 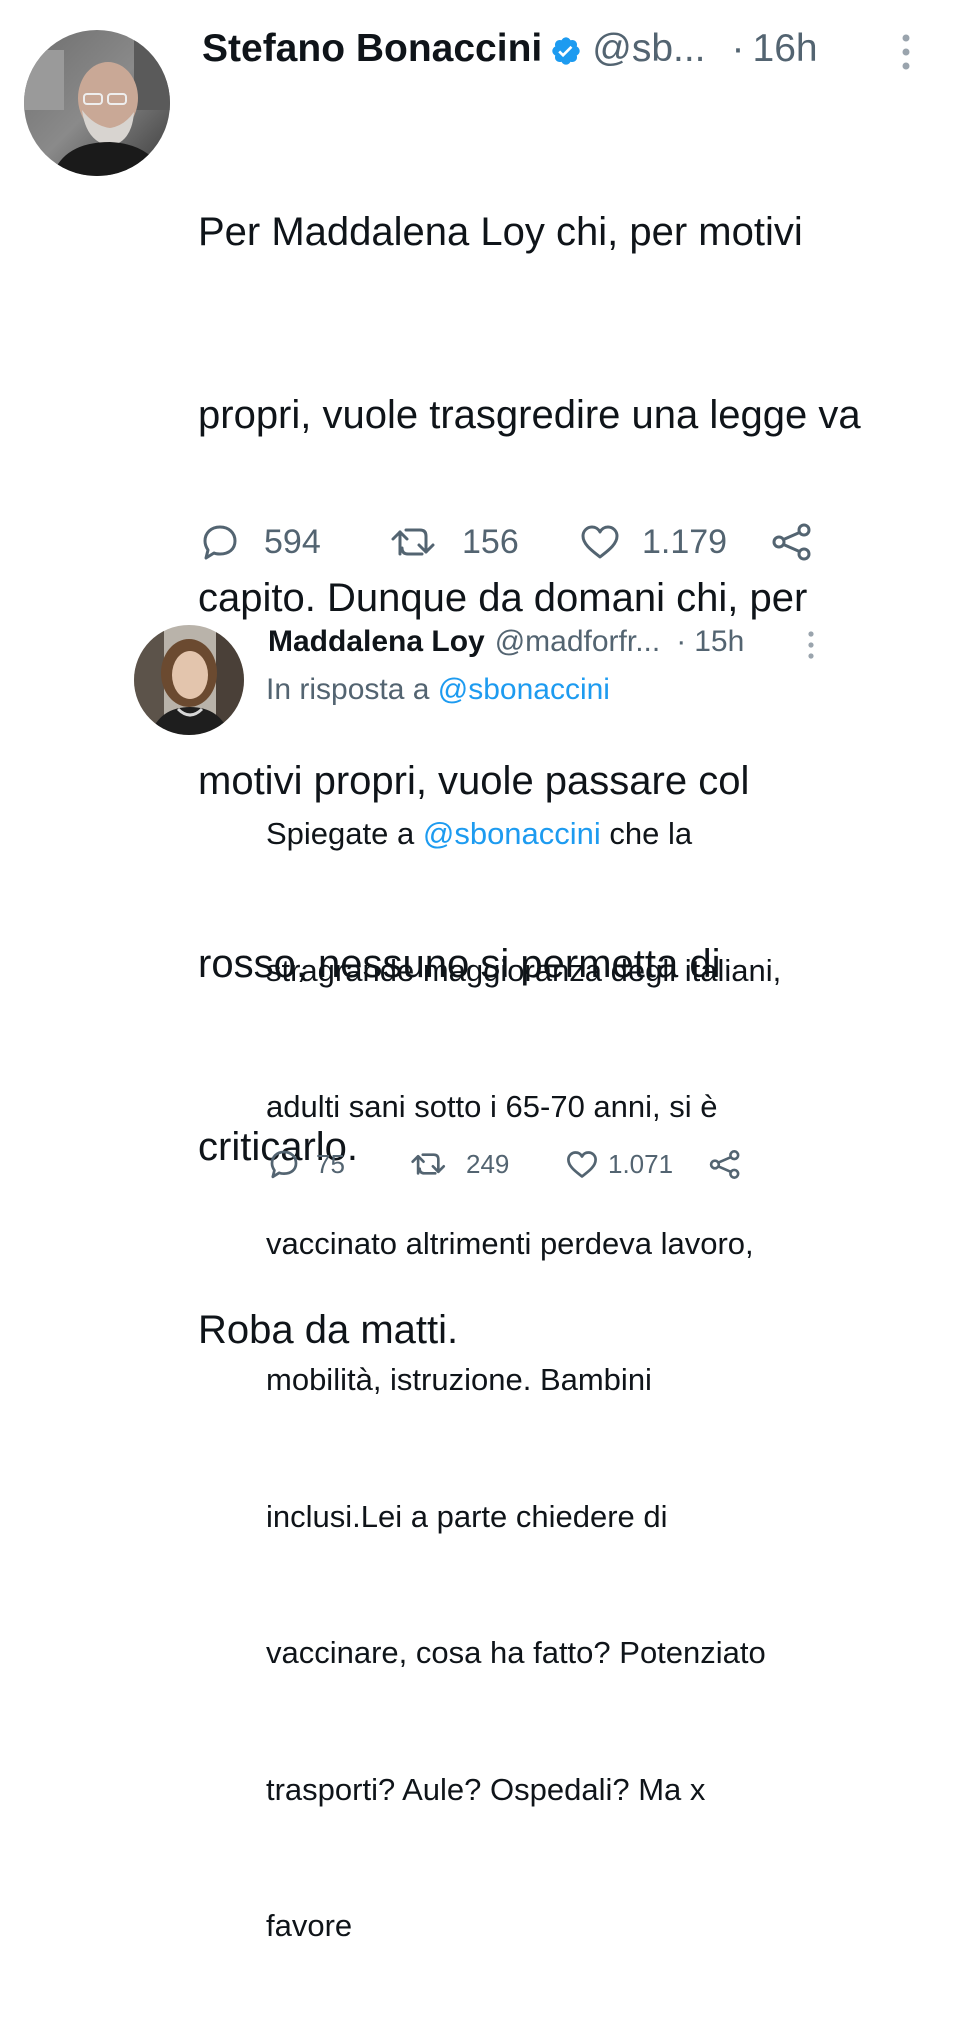 I want to click on tweet-text-line: stragrande maggioranza degli italiani,, so click(x=524, y=970).